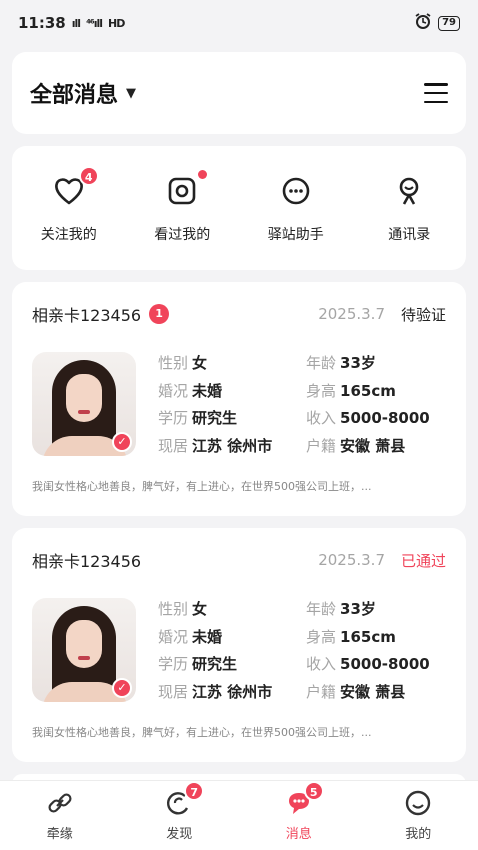  I want to click on message-filter-dropdown: 全部消息 ▼, so click(83, 93).